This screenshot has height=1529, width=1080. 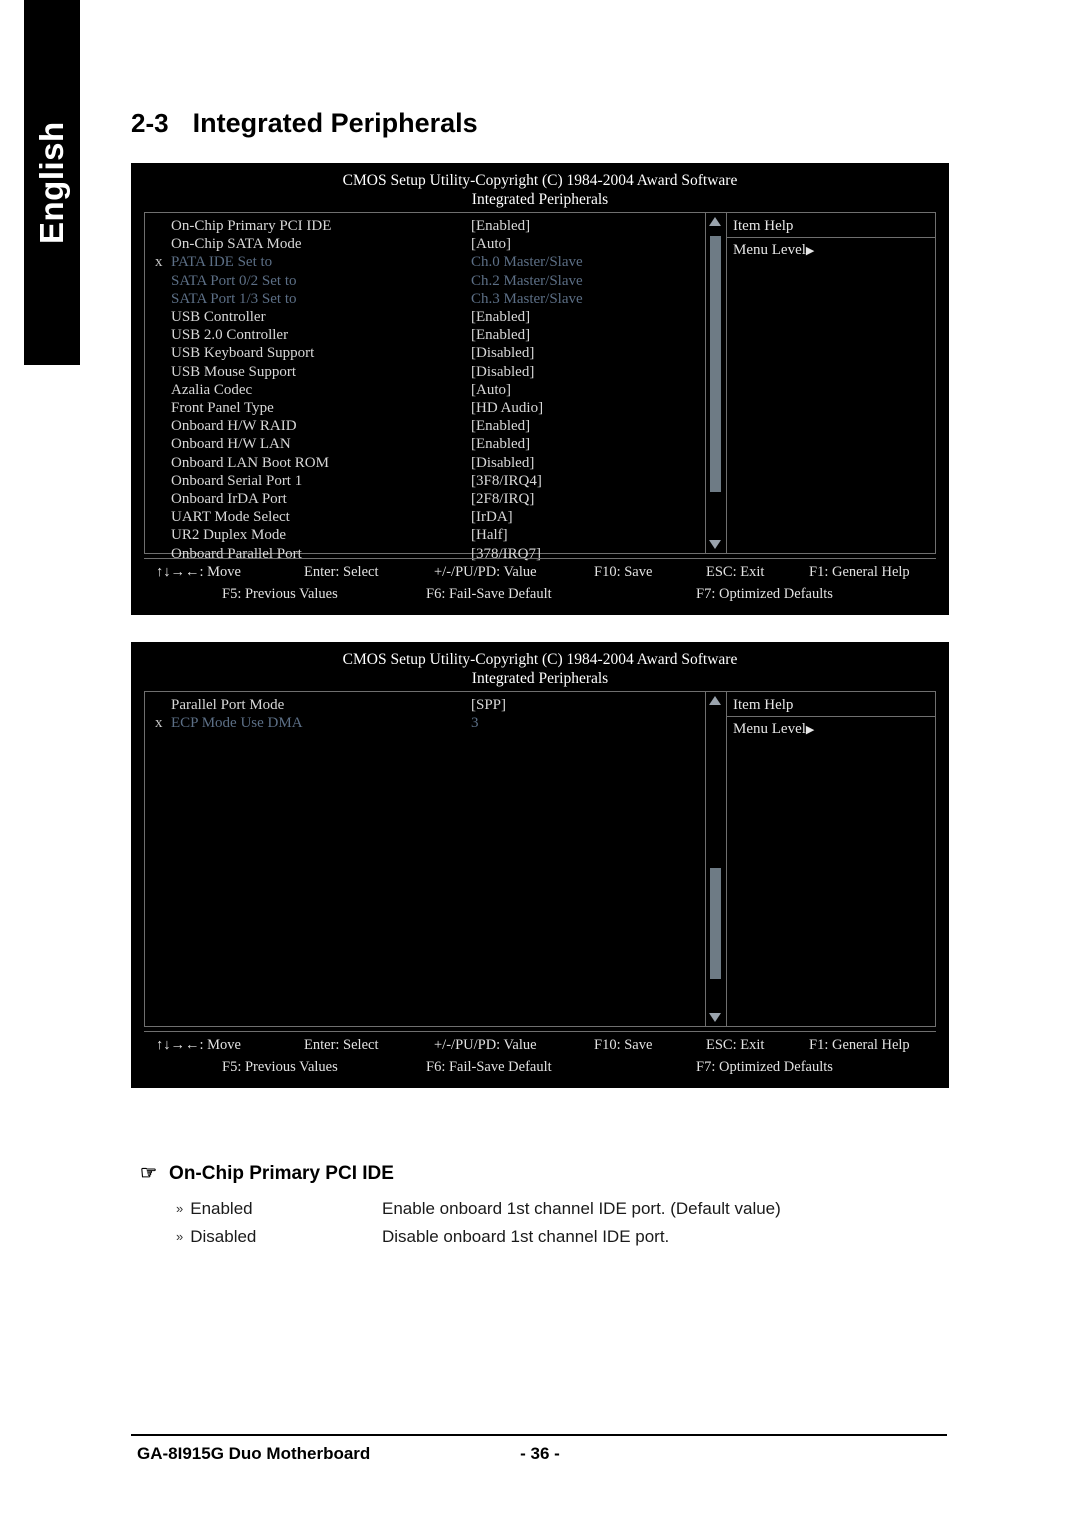 I want to click on bios-key-hint: Enter: Select, so click(x=341, y=1045).